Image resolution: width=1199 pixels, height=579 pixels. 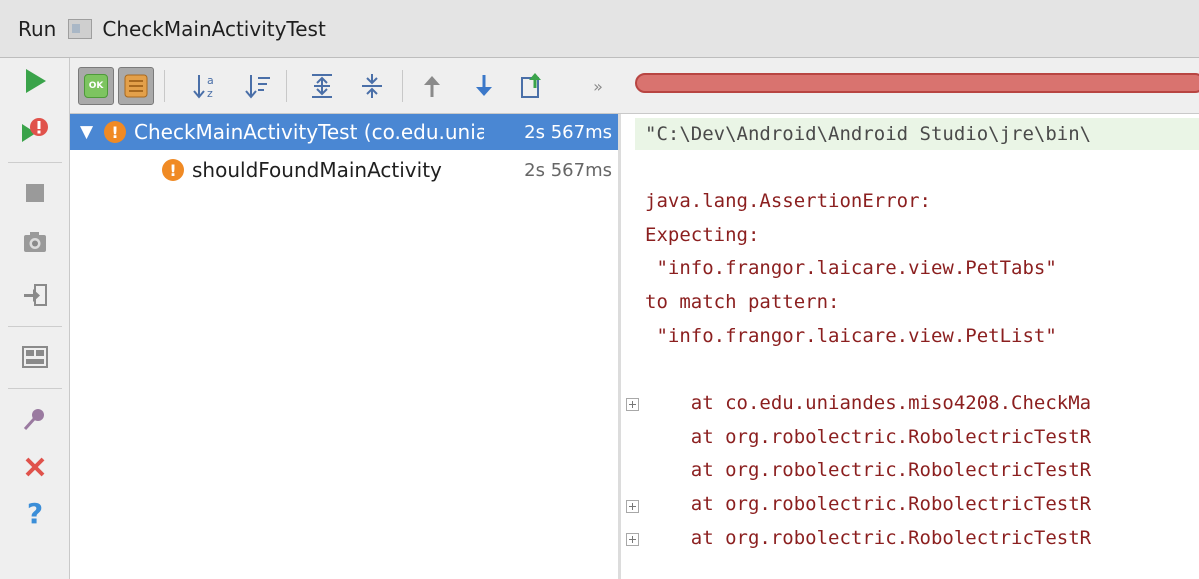 I want to click on pin-icon, so click(x=35, y=419).